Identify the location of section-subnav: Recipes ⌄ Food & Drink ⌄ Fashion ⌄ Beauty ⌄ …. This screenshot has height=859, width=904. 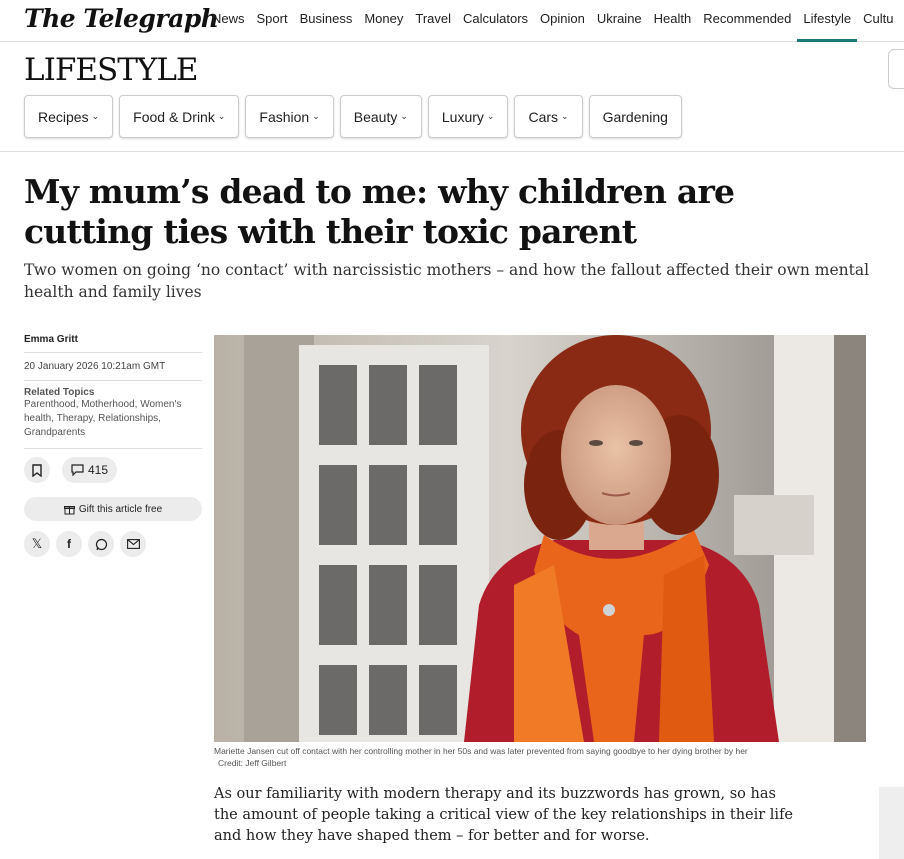
(353, 116).